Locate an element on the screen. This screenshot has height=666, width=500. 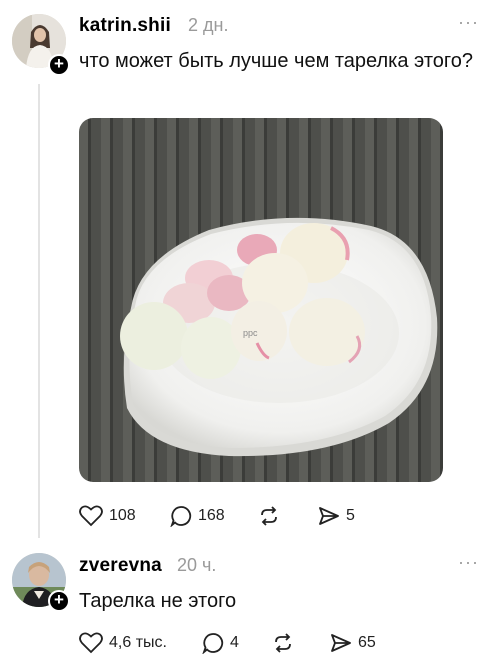
post-share-button: 5 is located at coordinates (336, 516).